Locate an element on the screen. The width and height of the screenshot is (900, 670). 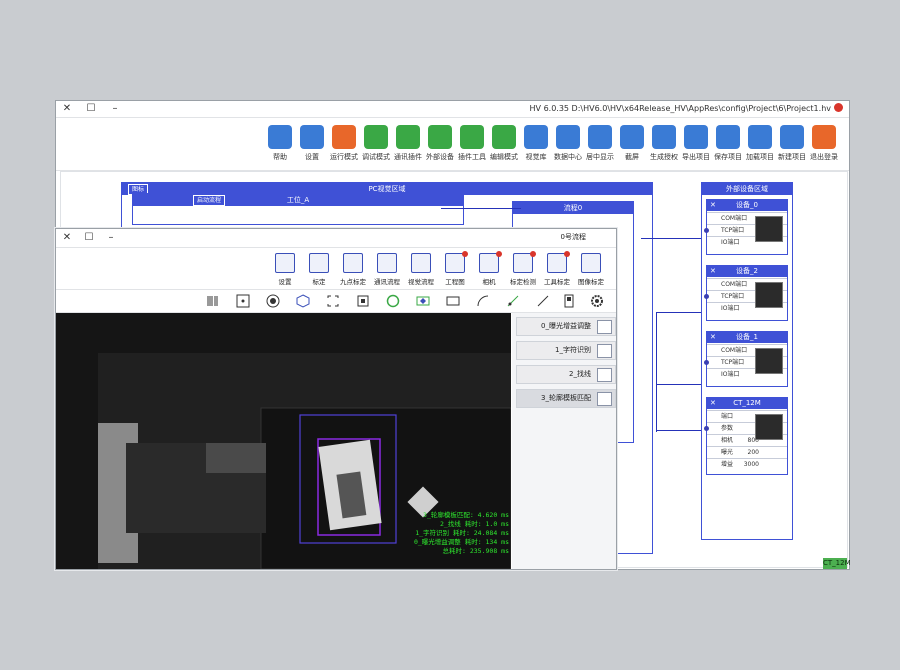
vision-tool-icon is located at coordinates (319, 263).